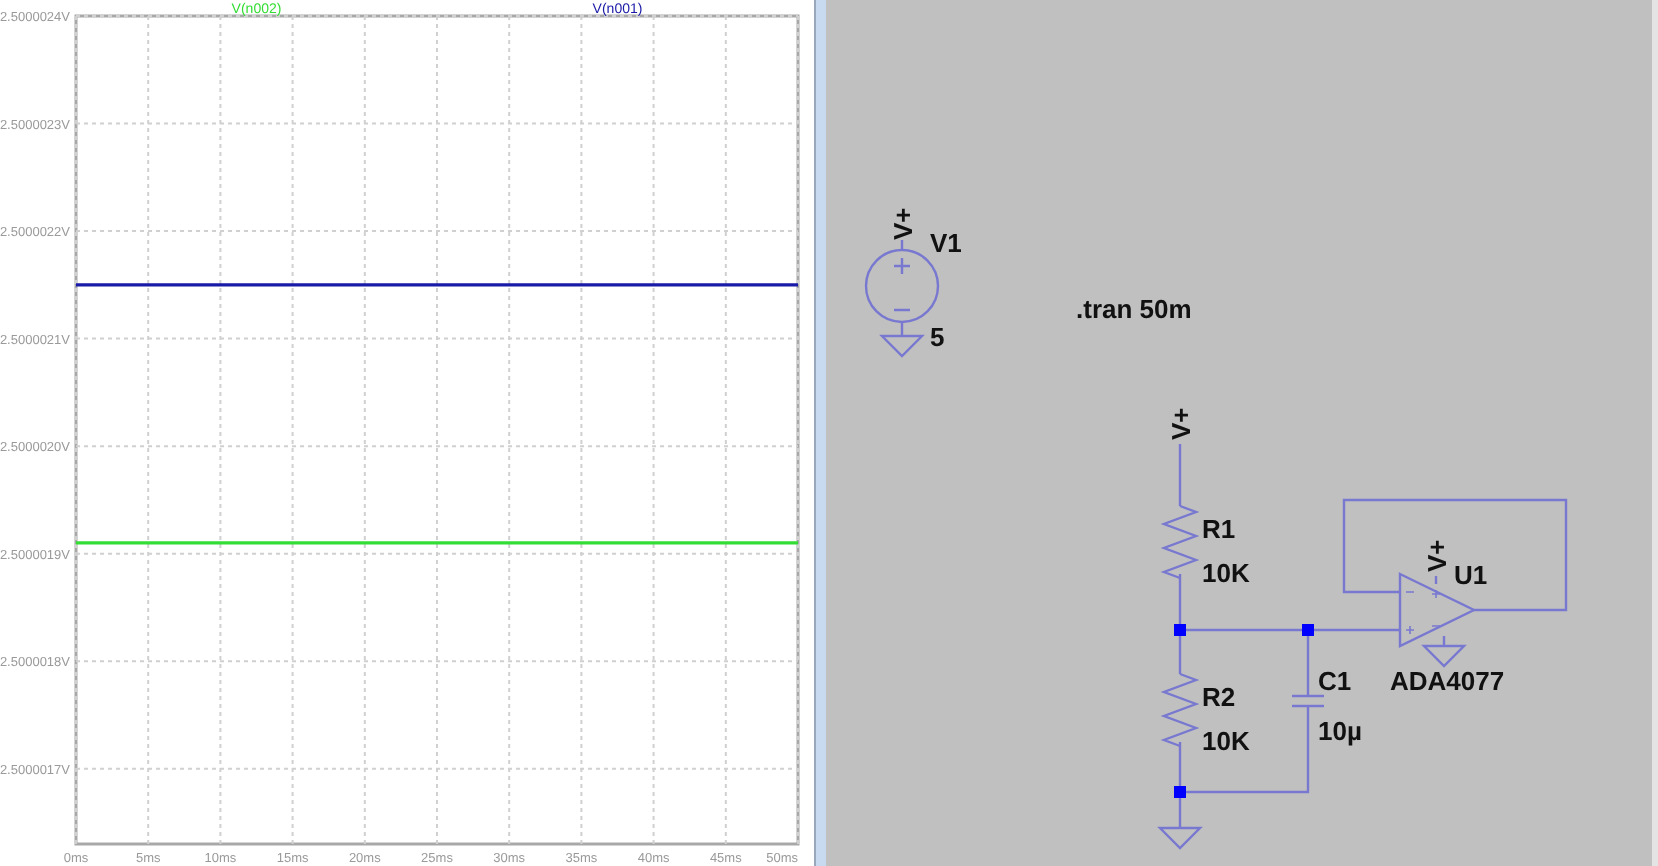 Image resolution: width=1658 pixels, height=866 pixels. I want to click on component-label: C1, so click(1335, 681).